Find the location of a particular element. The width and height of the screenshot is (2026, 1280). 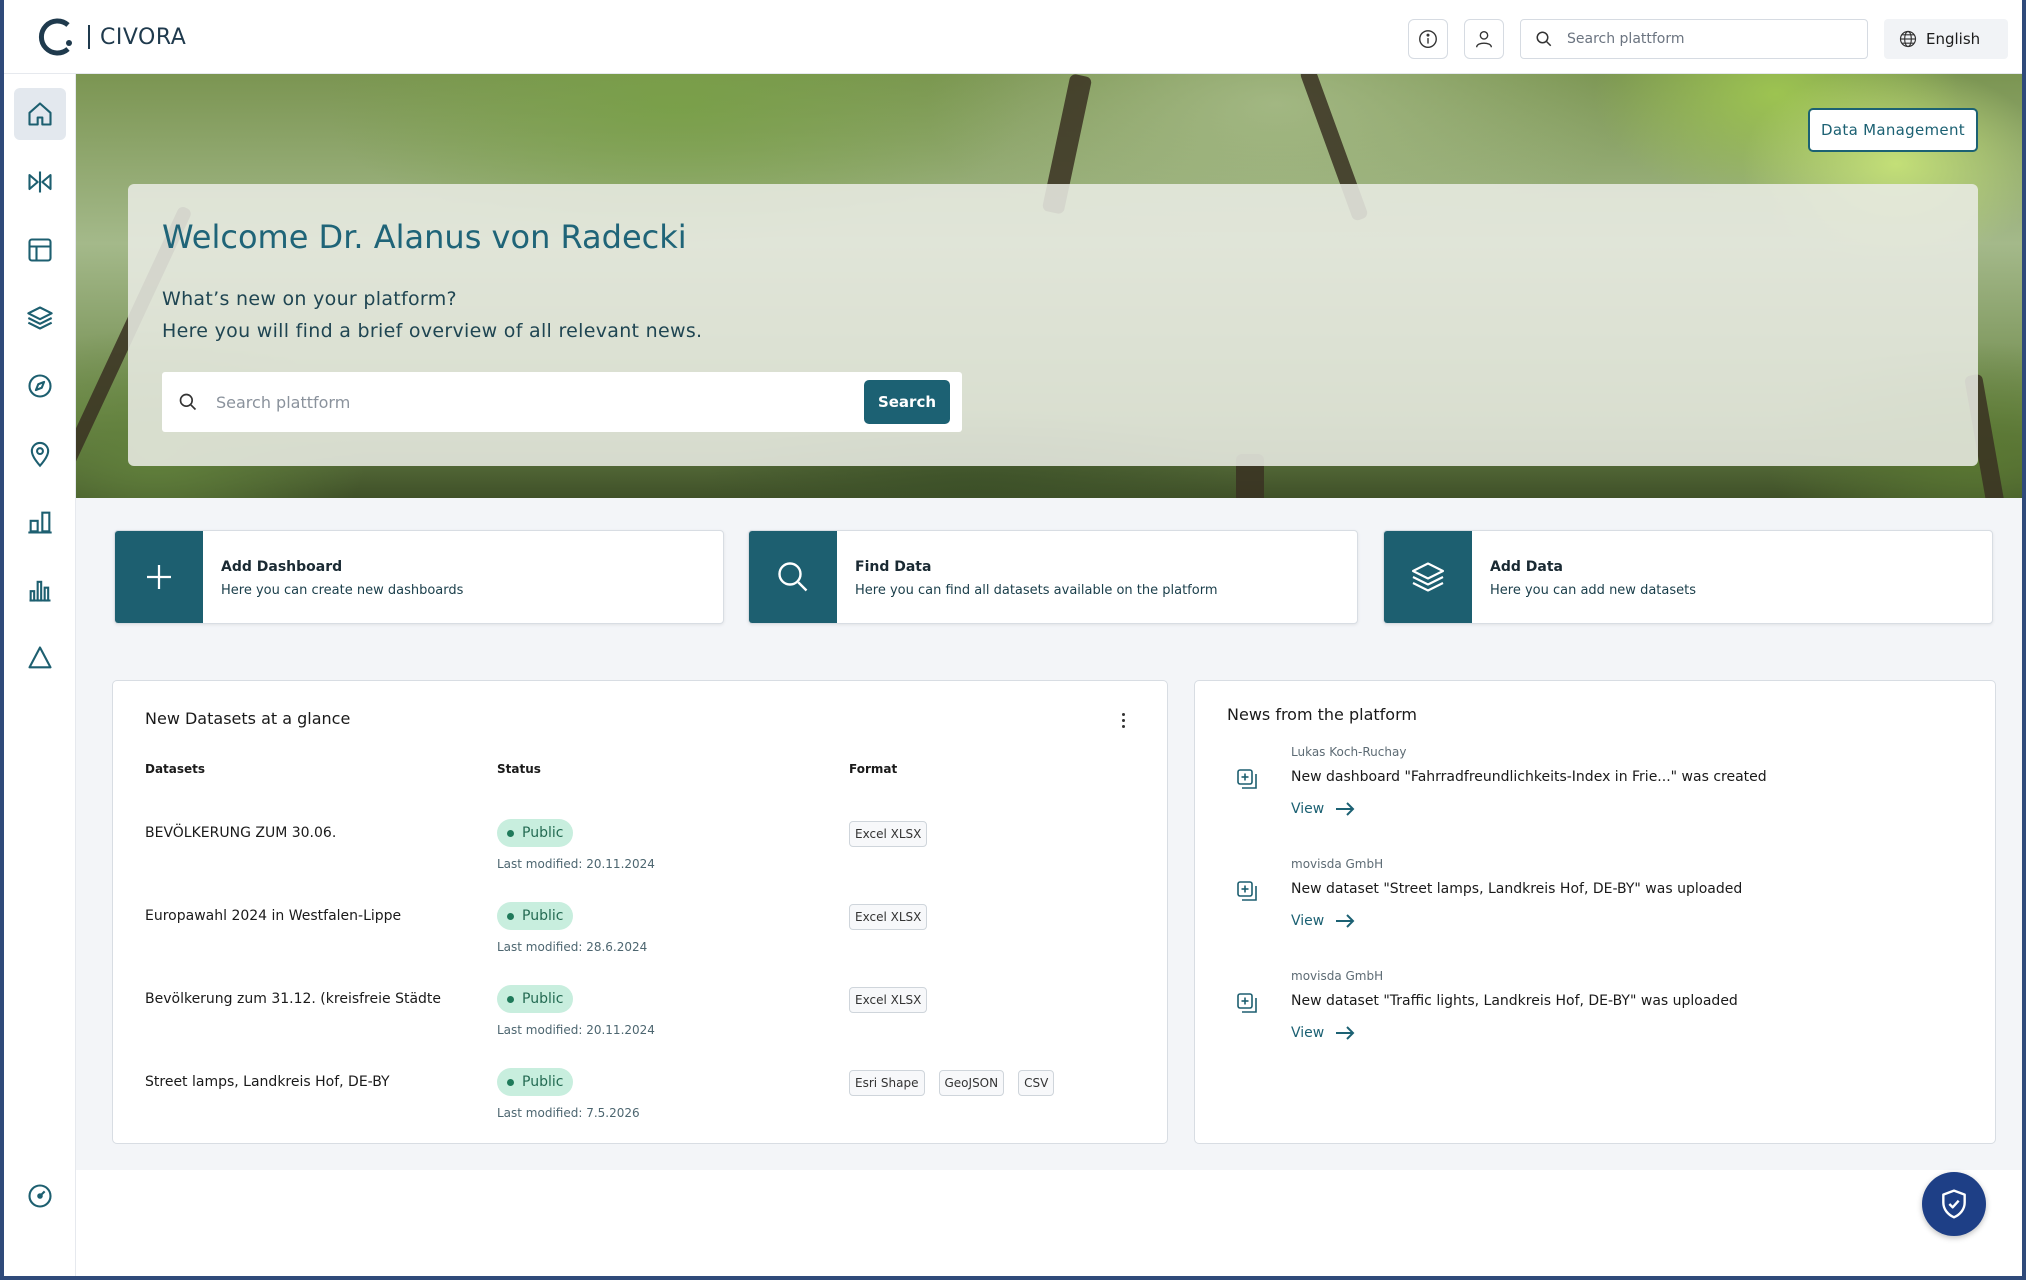

bar-chart-icon is located at coordinates (40, 522).